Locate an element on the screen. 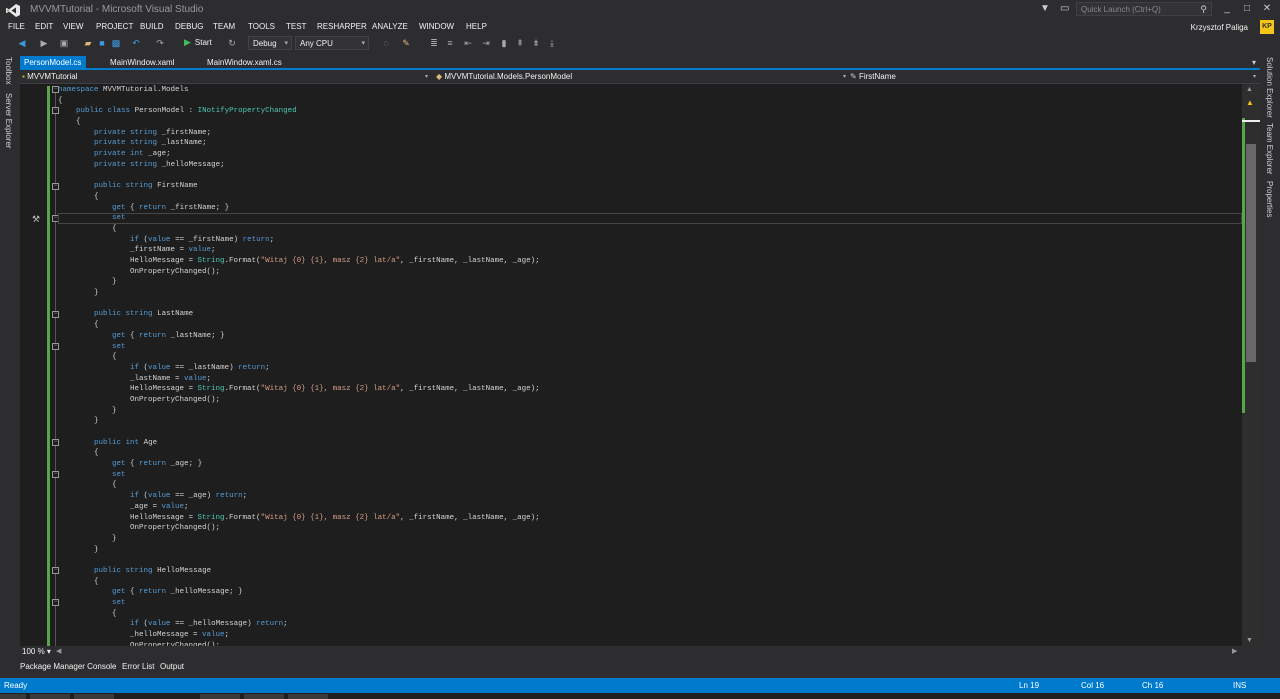 Image resolution: width=1280 pixels, height=699 pixels. menu-debug: DEBUG is located at coordinates (189, 26).